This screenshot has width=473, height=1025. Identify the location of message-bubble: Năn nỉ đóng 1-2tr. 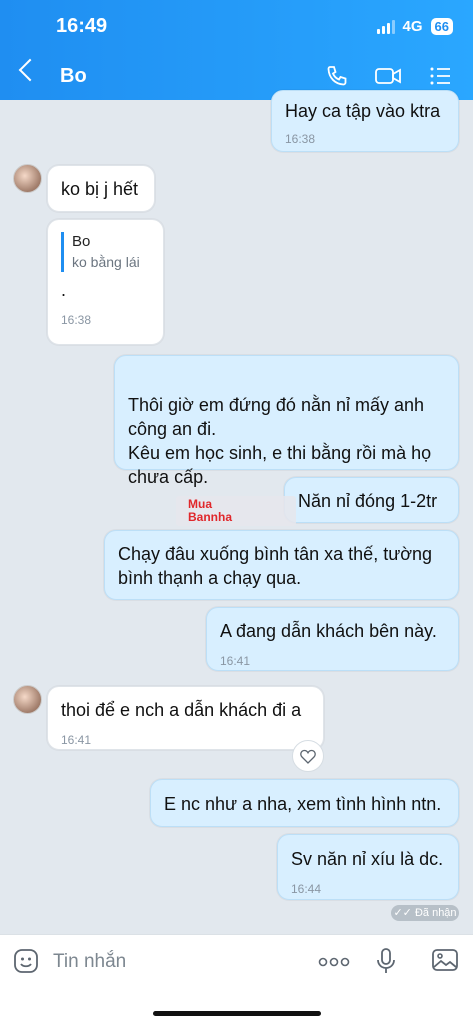
(371, 500).